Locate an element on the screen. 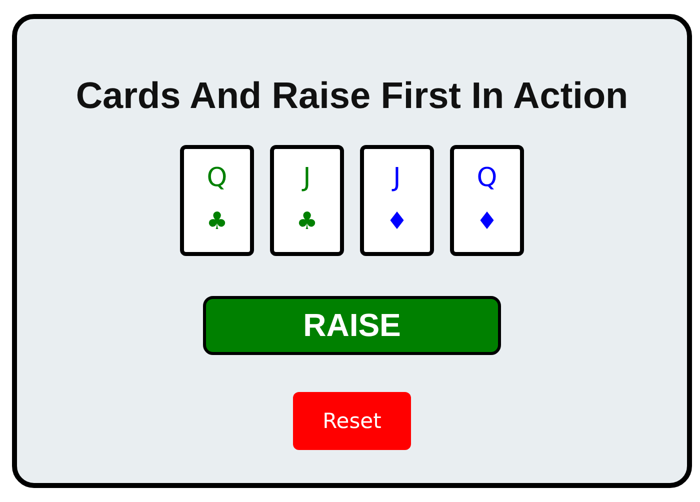 This screenshot has height=502, width=700. page-title: Cards And Raise First In Action is located at coordinates (352, 96).